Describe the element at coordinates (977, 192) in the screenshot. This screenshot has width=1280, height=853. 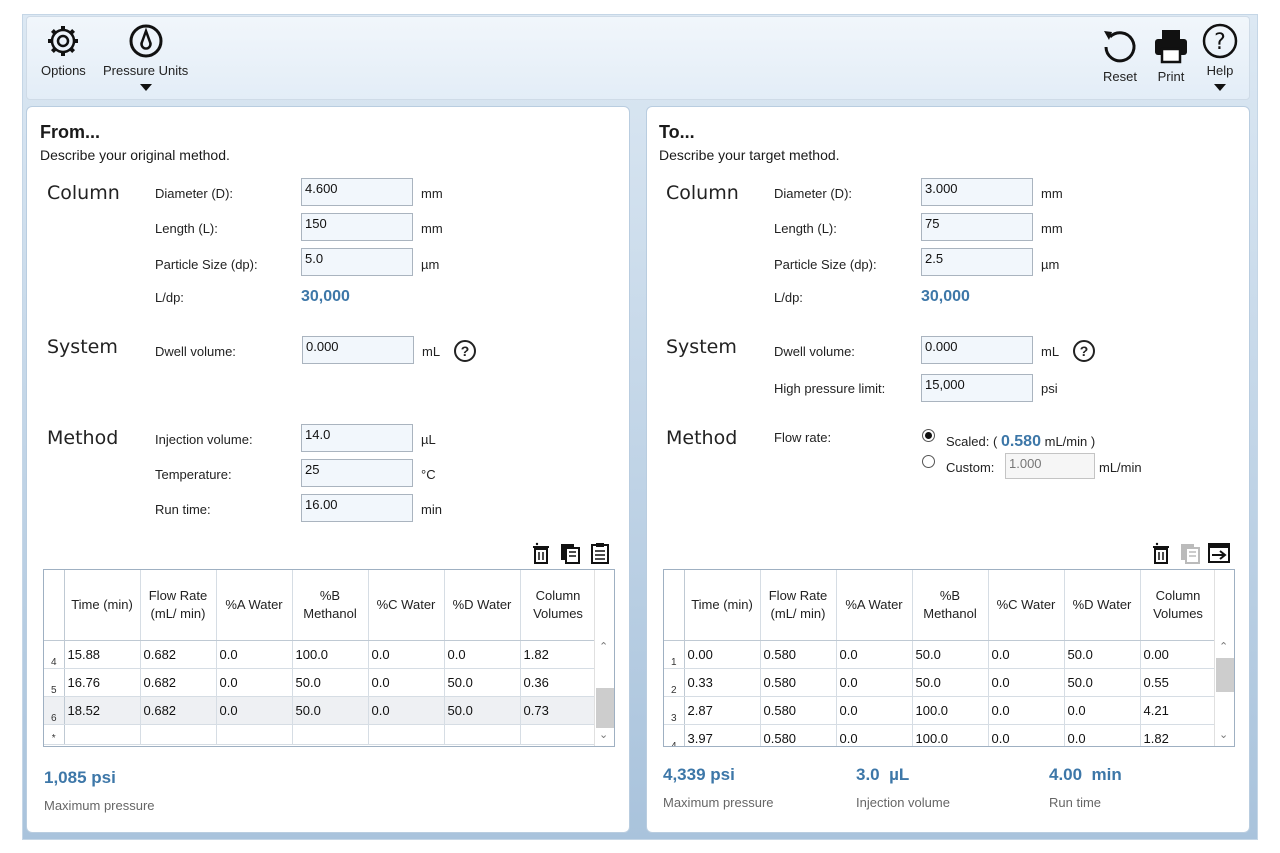
I see `diameter-input: 3.000` at that location.